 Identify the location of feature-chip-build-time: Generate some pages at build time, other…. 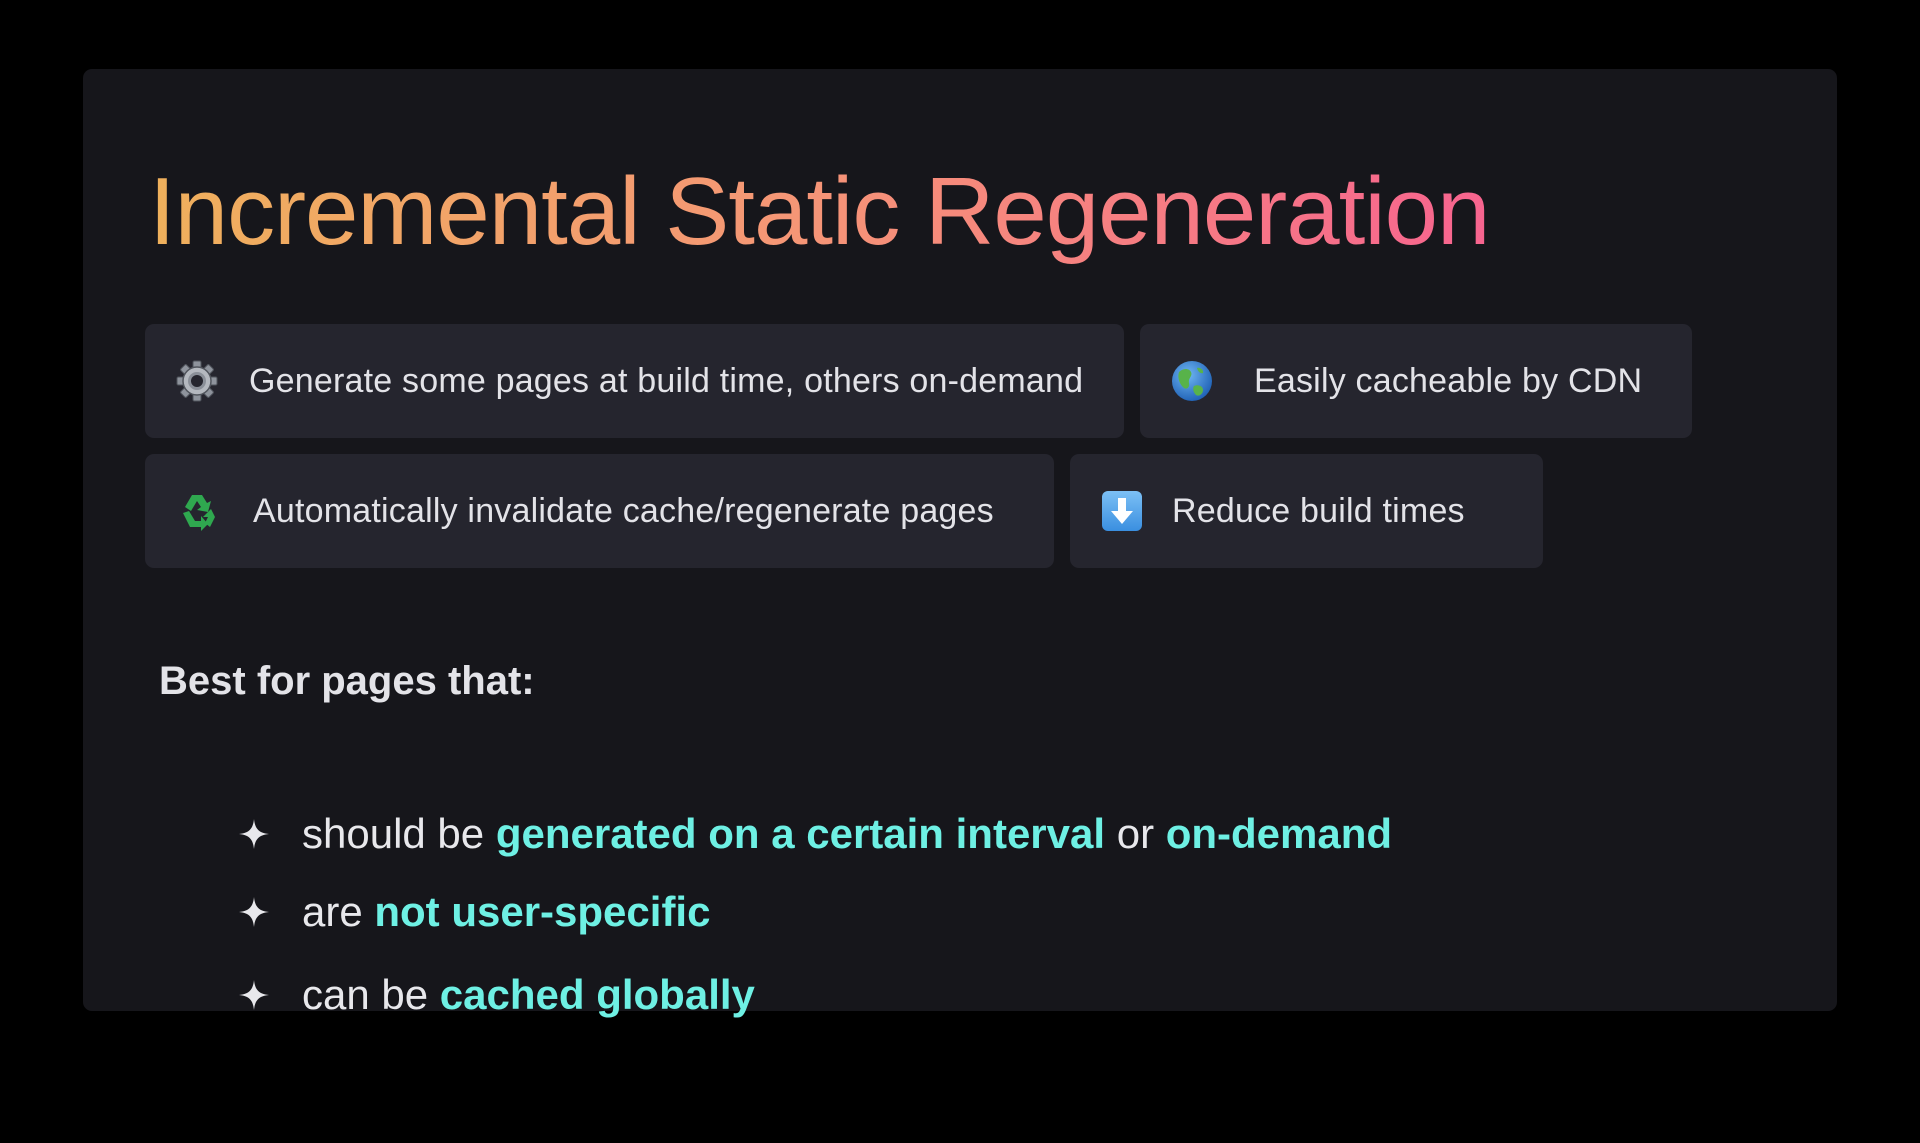
(634, 381).